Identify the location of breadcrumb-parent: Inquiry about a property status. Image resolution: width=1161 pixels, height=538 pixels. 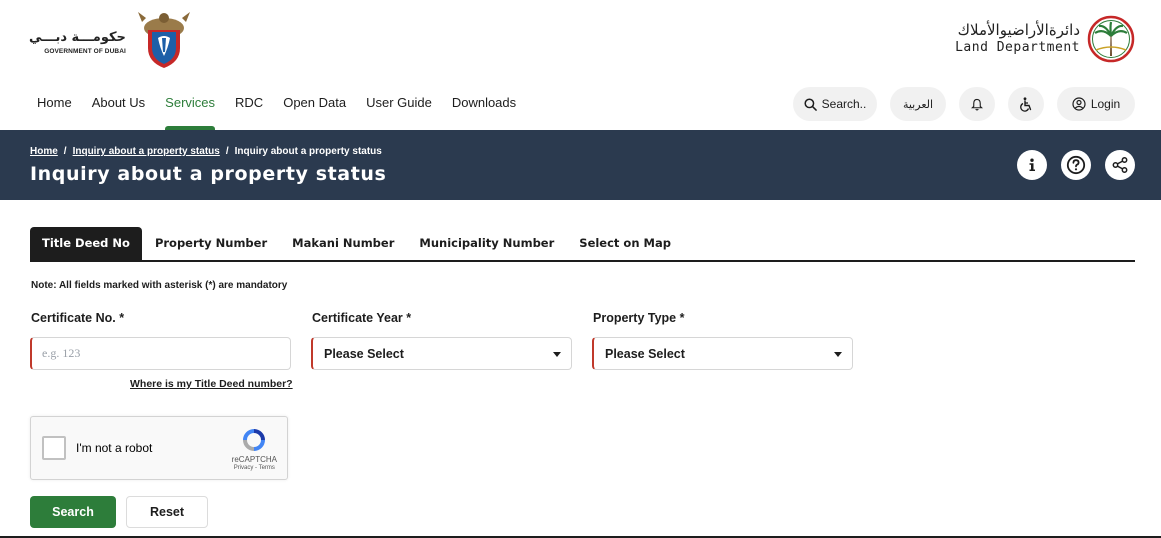
(146, 151).